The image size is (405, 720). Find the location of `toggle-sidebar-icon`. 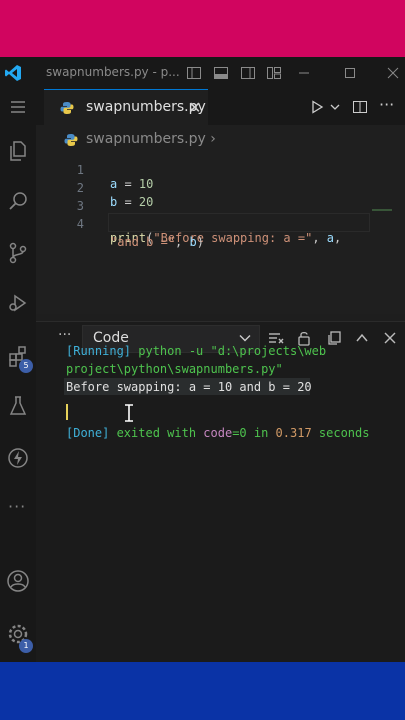

toggle-sidebar-icon is located at coordinates (194, 73).